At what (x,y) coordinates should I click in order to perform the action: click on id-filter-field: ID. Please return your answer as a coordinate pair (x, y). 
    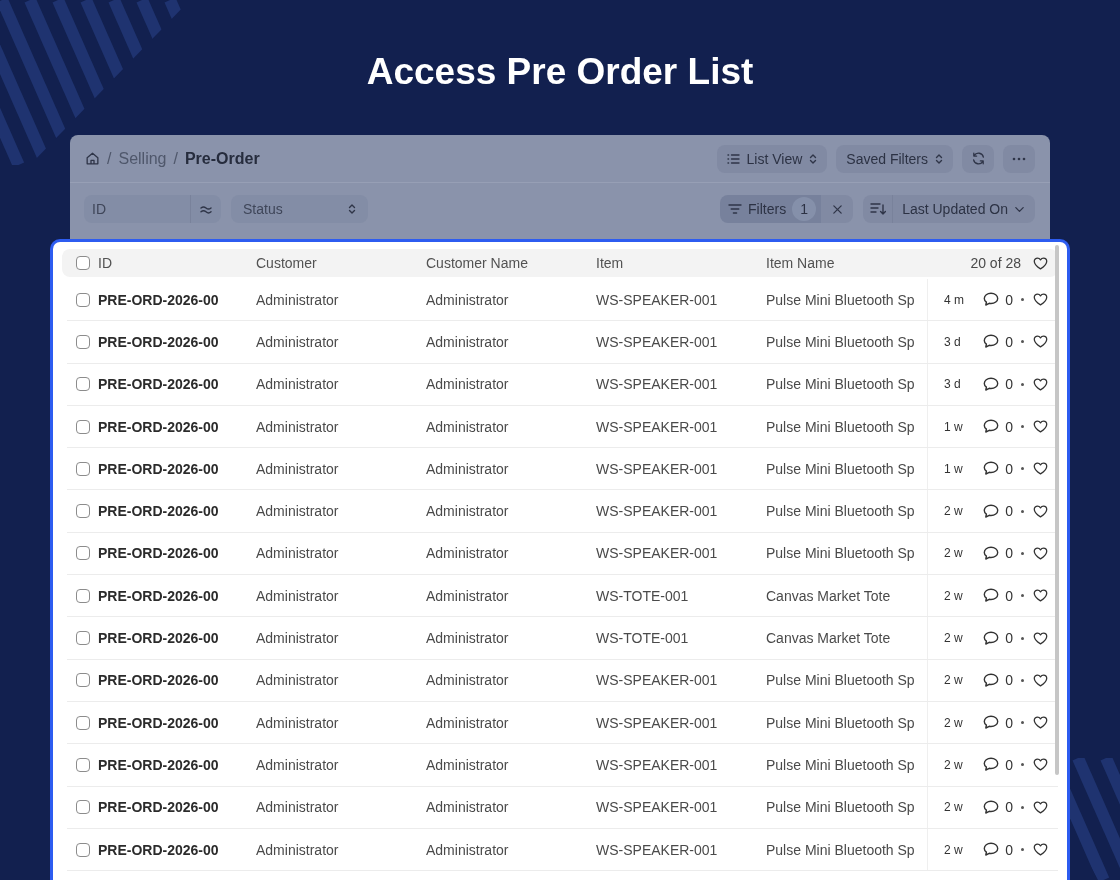
    Looking at the image, I should click on (137, 209).